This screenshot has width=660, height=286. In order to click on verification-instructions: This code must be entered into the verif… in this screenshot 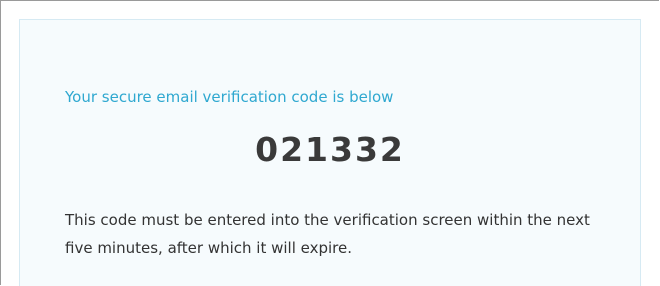, I will do `click(327, 234)`.